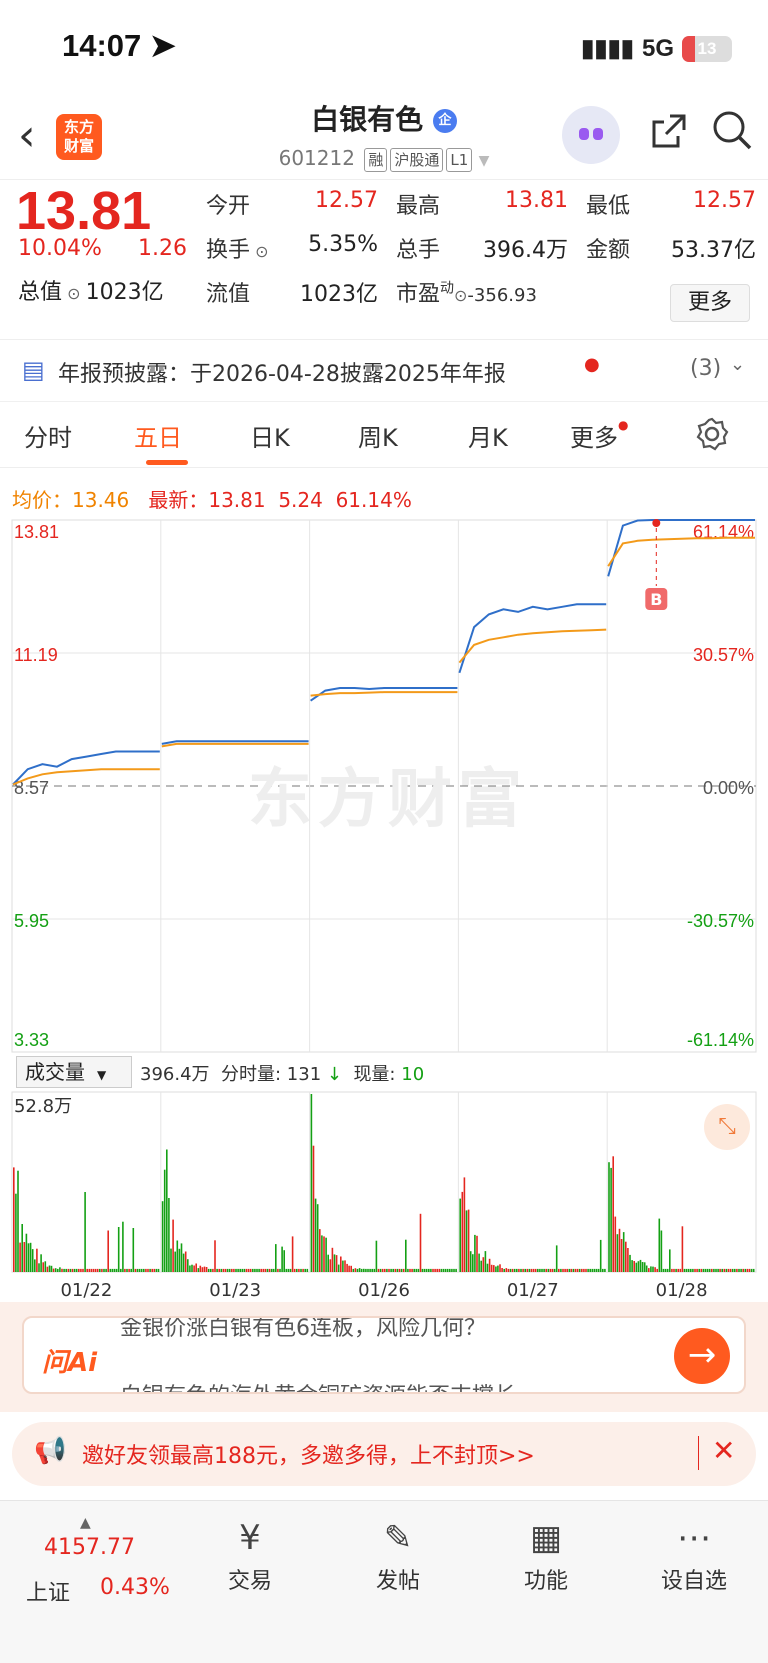  I want to click on expand-icon: ⤡, so click(727, 1127).